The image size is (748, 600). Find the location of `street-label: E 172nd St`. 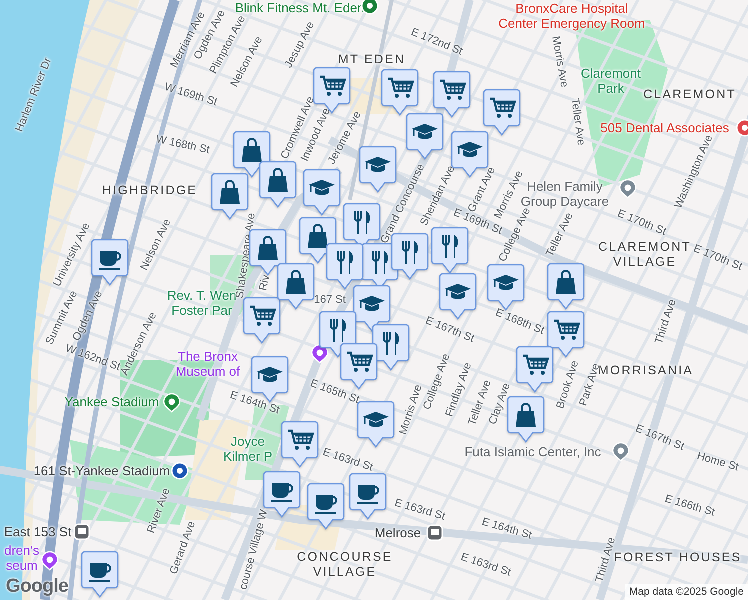

street-label: E 172nd St is located at coordinates (437, 42).